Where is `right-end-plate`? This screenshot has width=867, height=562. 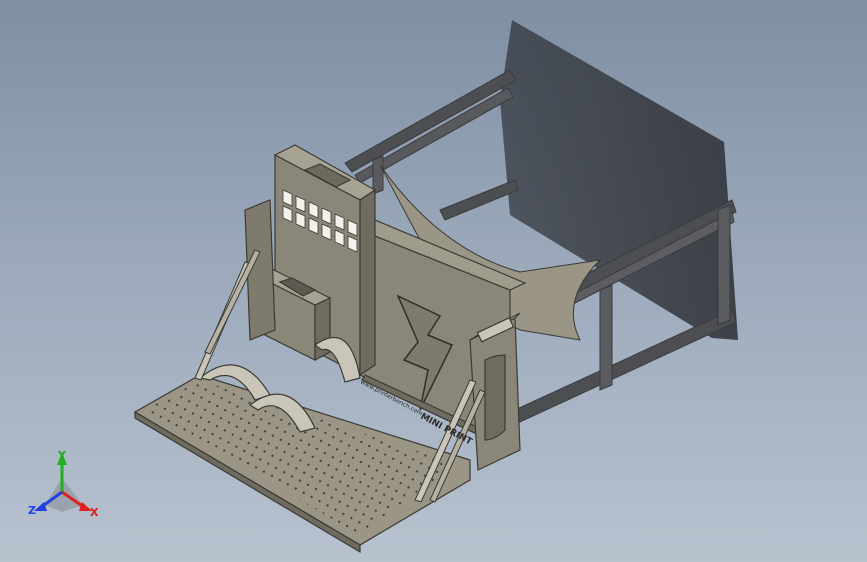 right-end-plate is located at coordinates (495, 391).